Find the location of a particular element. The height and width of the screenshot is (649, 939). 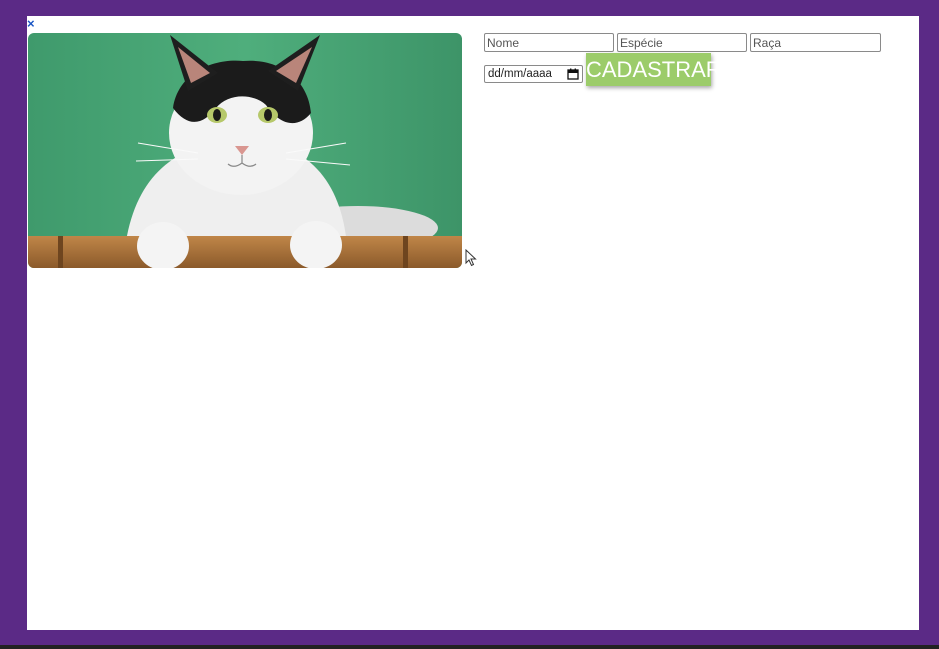

breed-input is located at coordinates (815, 42).